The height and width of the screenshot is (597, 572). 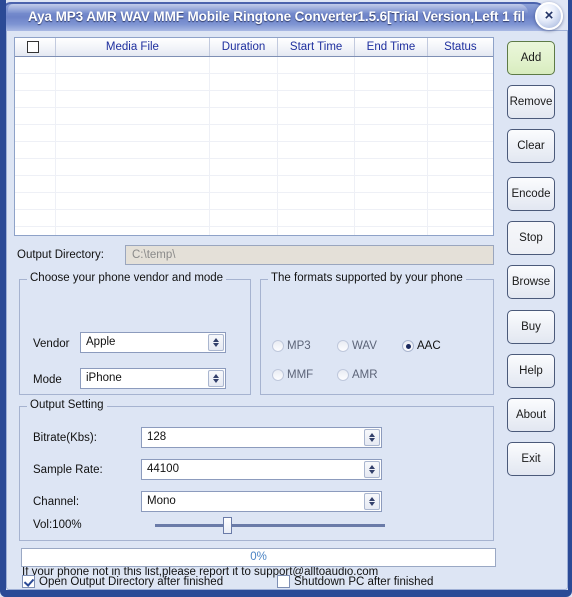 I want to click on browse-button: Browse, so click(x=531, y=282).